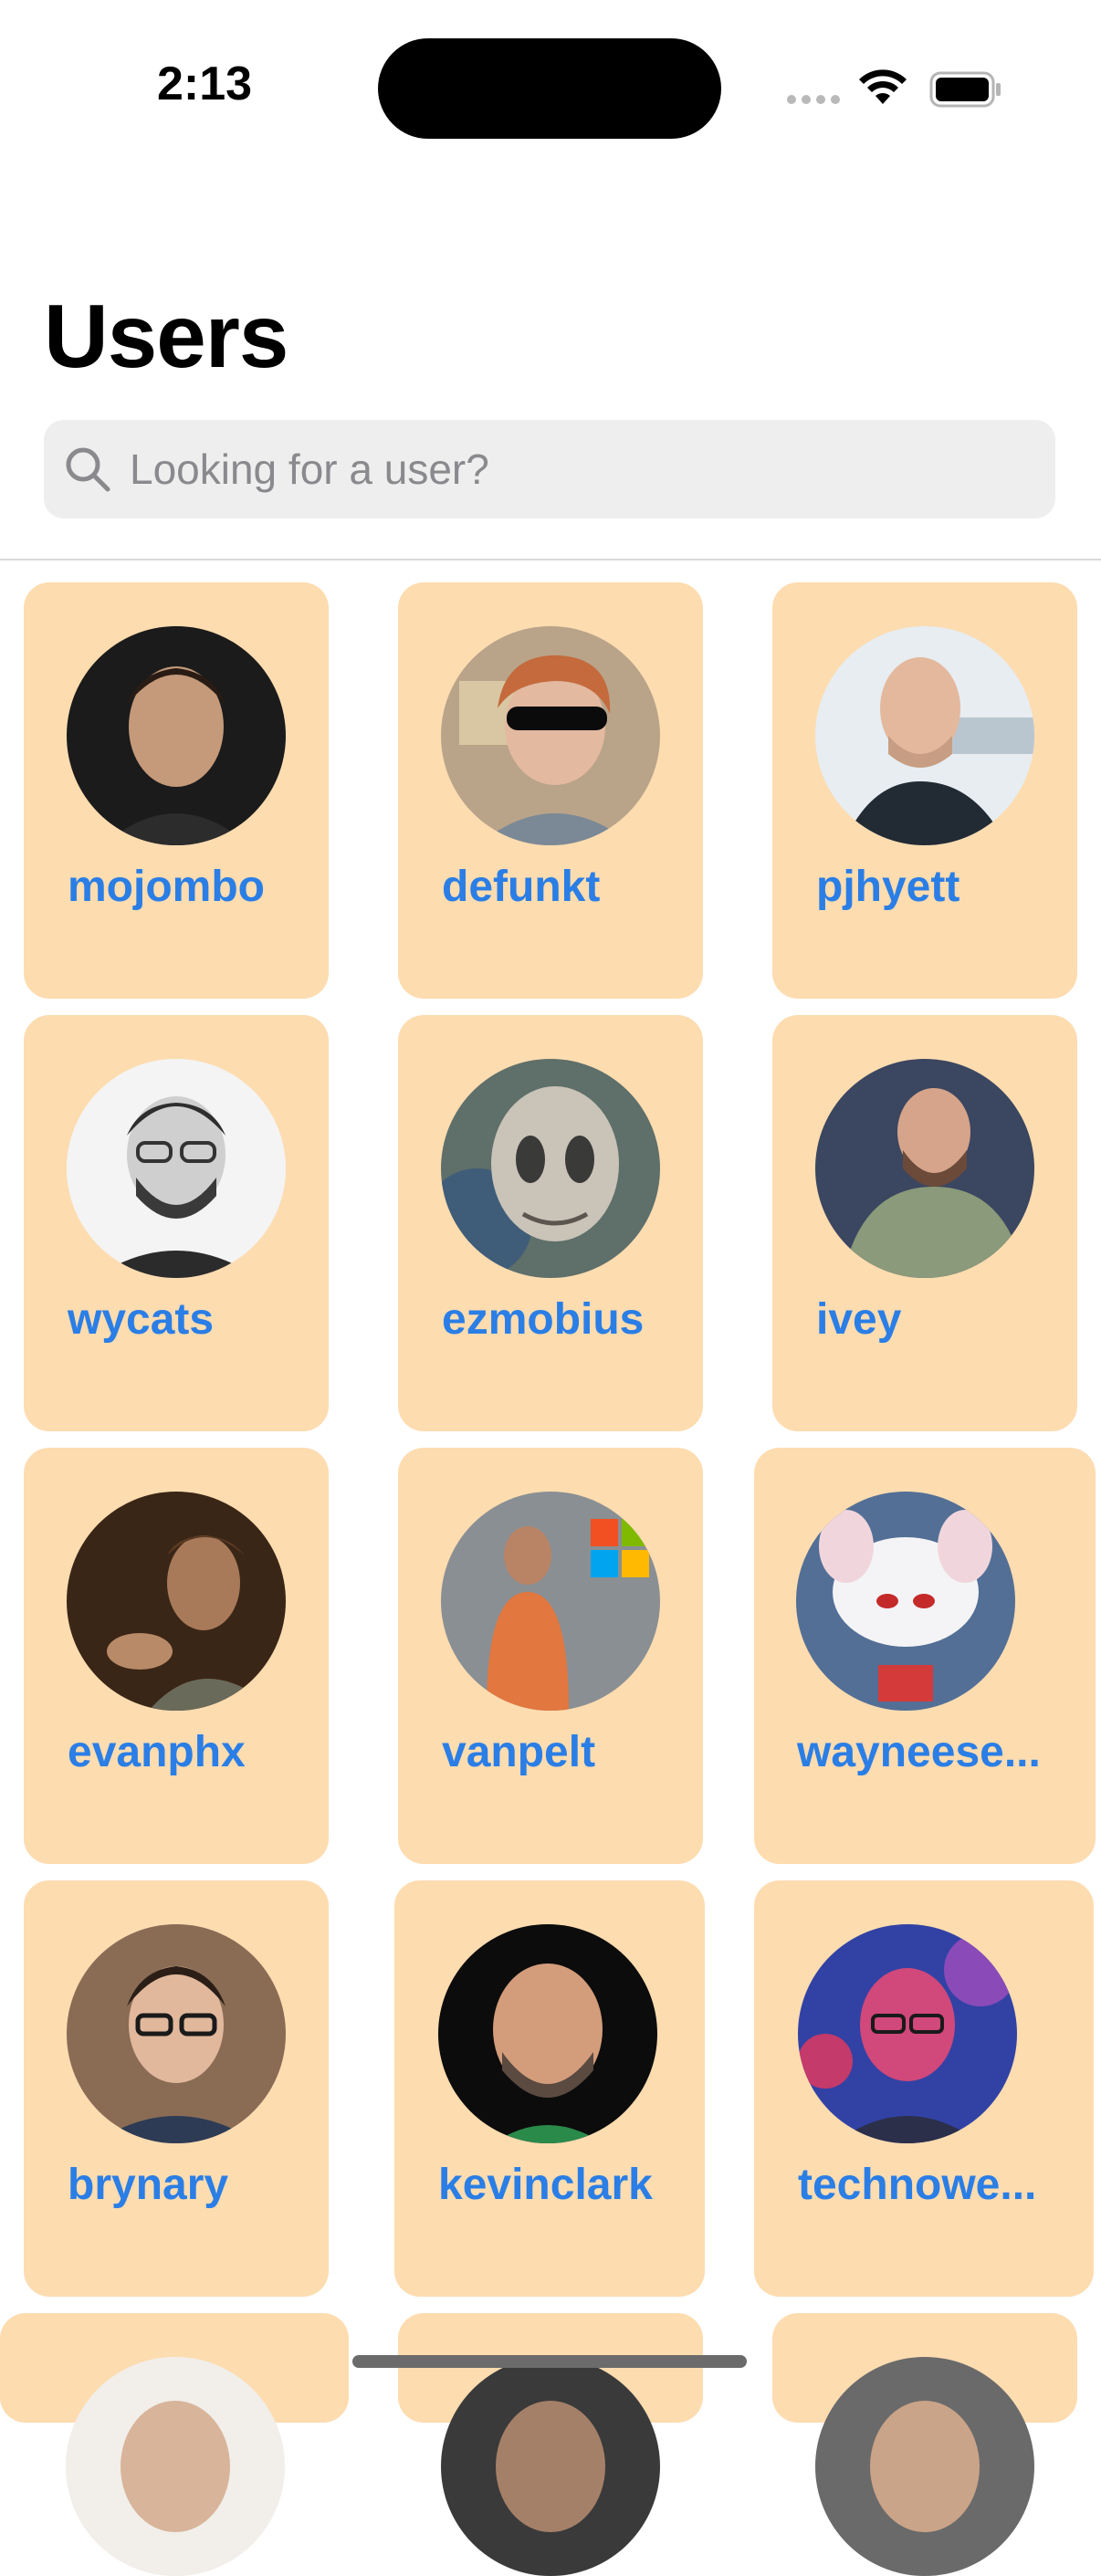 The image size is (1101, 2576). What do you see at coordinates (519, 1752) in the screenshot?
I see `username: vanpelt` at bounding box center [519, 1752].